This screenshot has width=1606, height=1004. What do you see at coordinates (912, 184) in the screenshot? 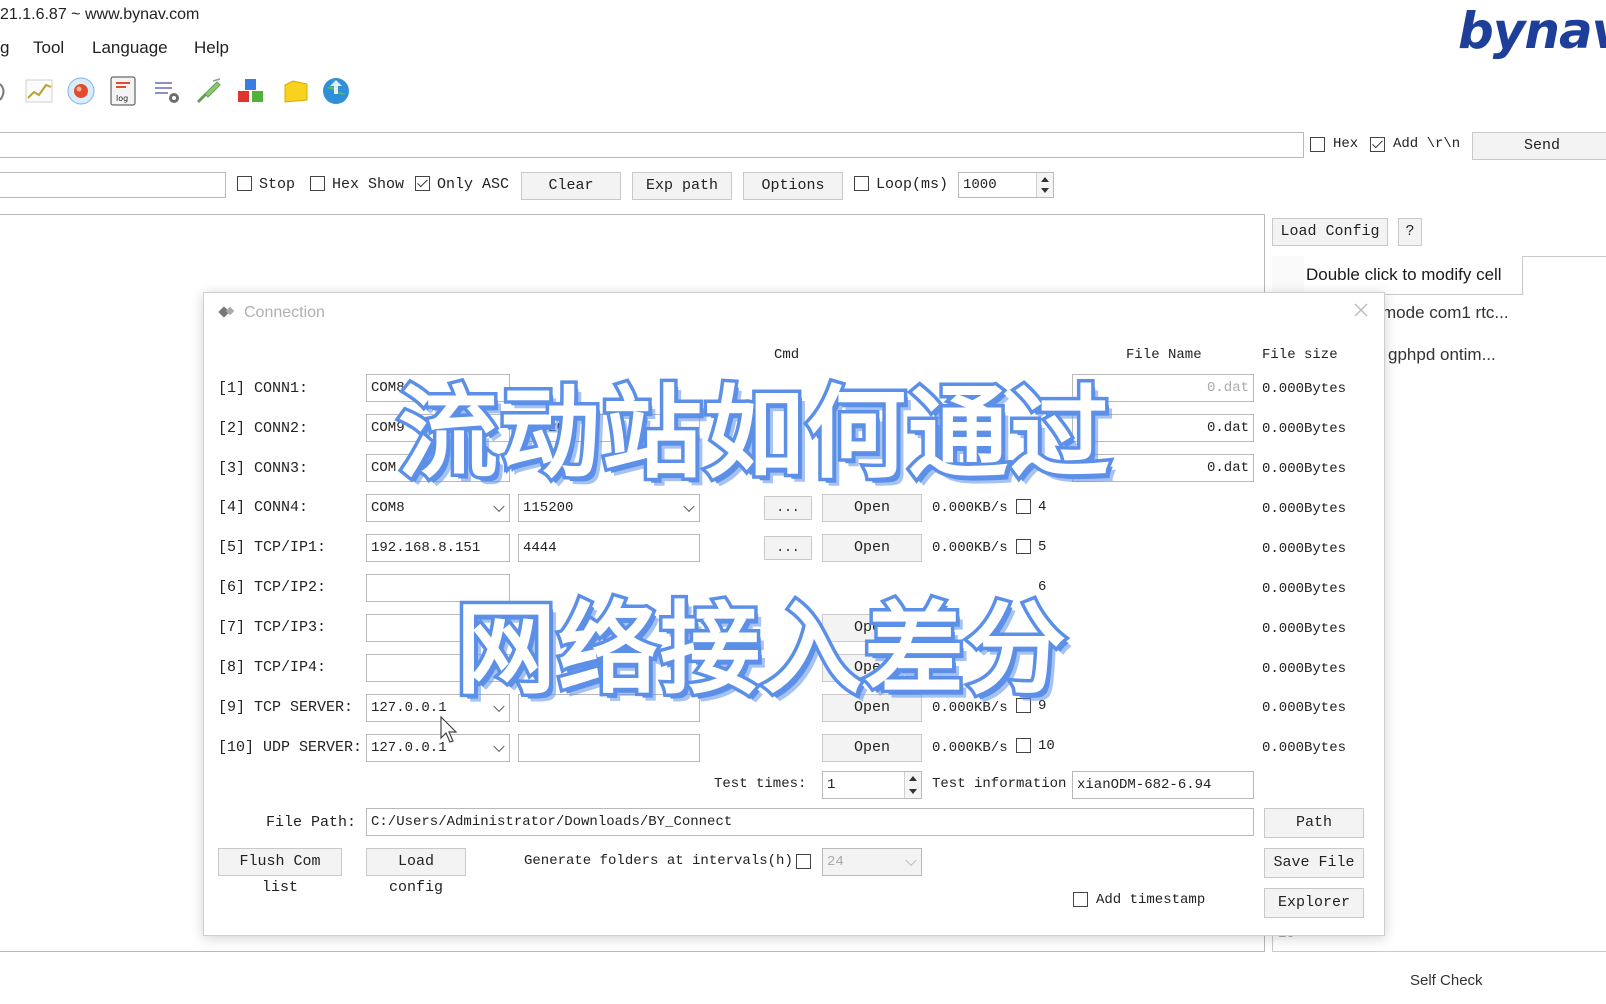
I see `loop-label: Loop(ms)` at bounding box center [912, 184].